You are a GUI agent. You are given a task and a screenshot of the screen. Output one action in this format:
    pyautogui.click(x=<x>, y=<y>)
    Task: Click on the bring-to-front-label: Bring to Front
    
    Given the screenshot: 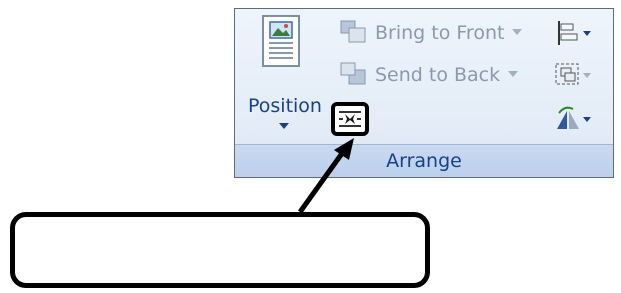 What is the action you would take?
    pyautogui.click(x=440, y=33)
    